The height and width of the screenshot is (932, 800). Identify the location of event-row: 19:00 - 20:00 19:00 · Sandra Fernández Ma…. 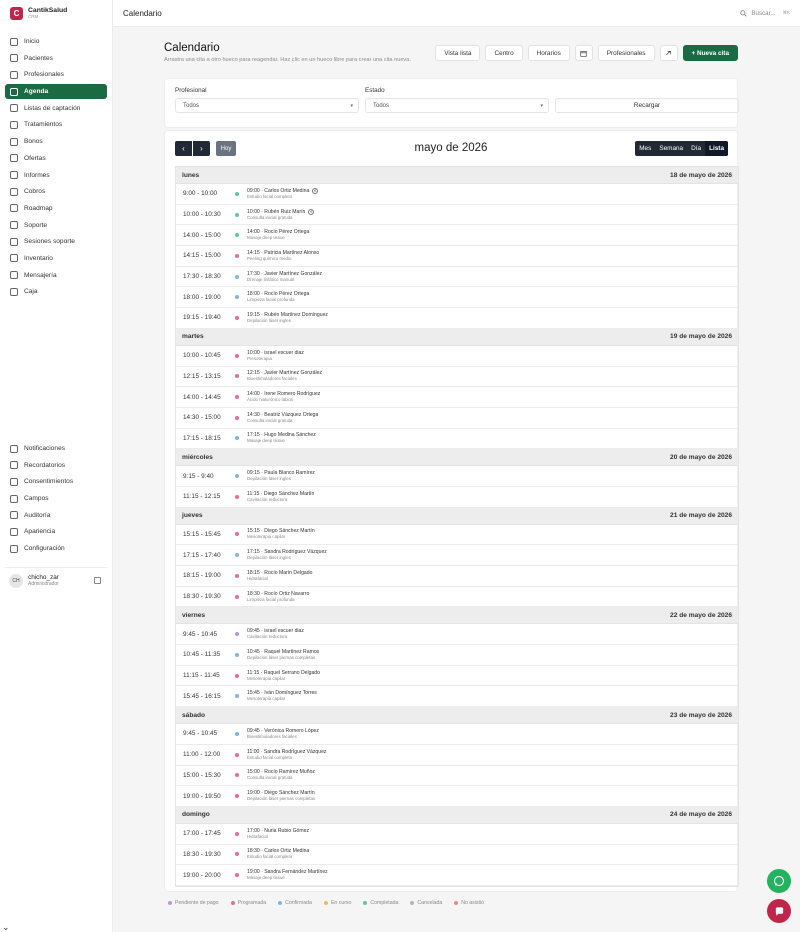
(457, 875).